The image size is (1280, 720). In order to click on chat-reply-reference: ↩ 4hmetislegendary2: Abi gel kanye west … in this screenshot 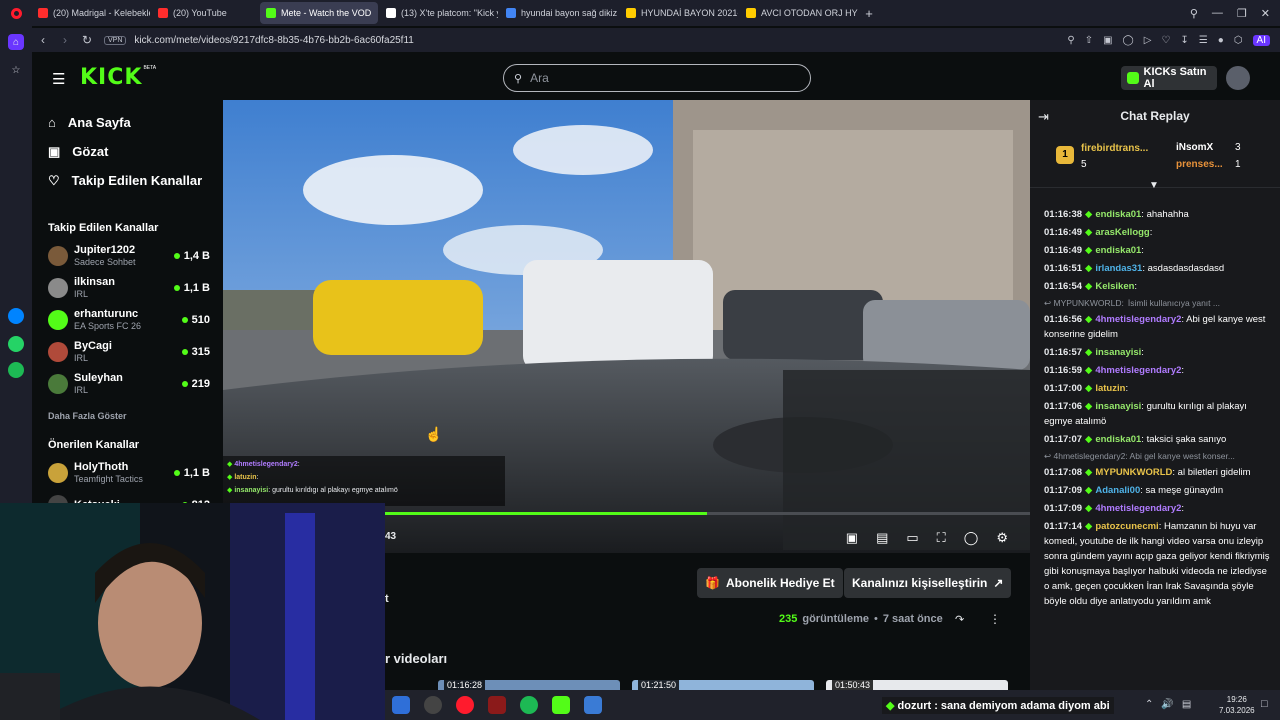, I will do `click(1155, 456)`.